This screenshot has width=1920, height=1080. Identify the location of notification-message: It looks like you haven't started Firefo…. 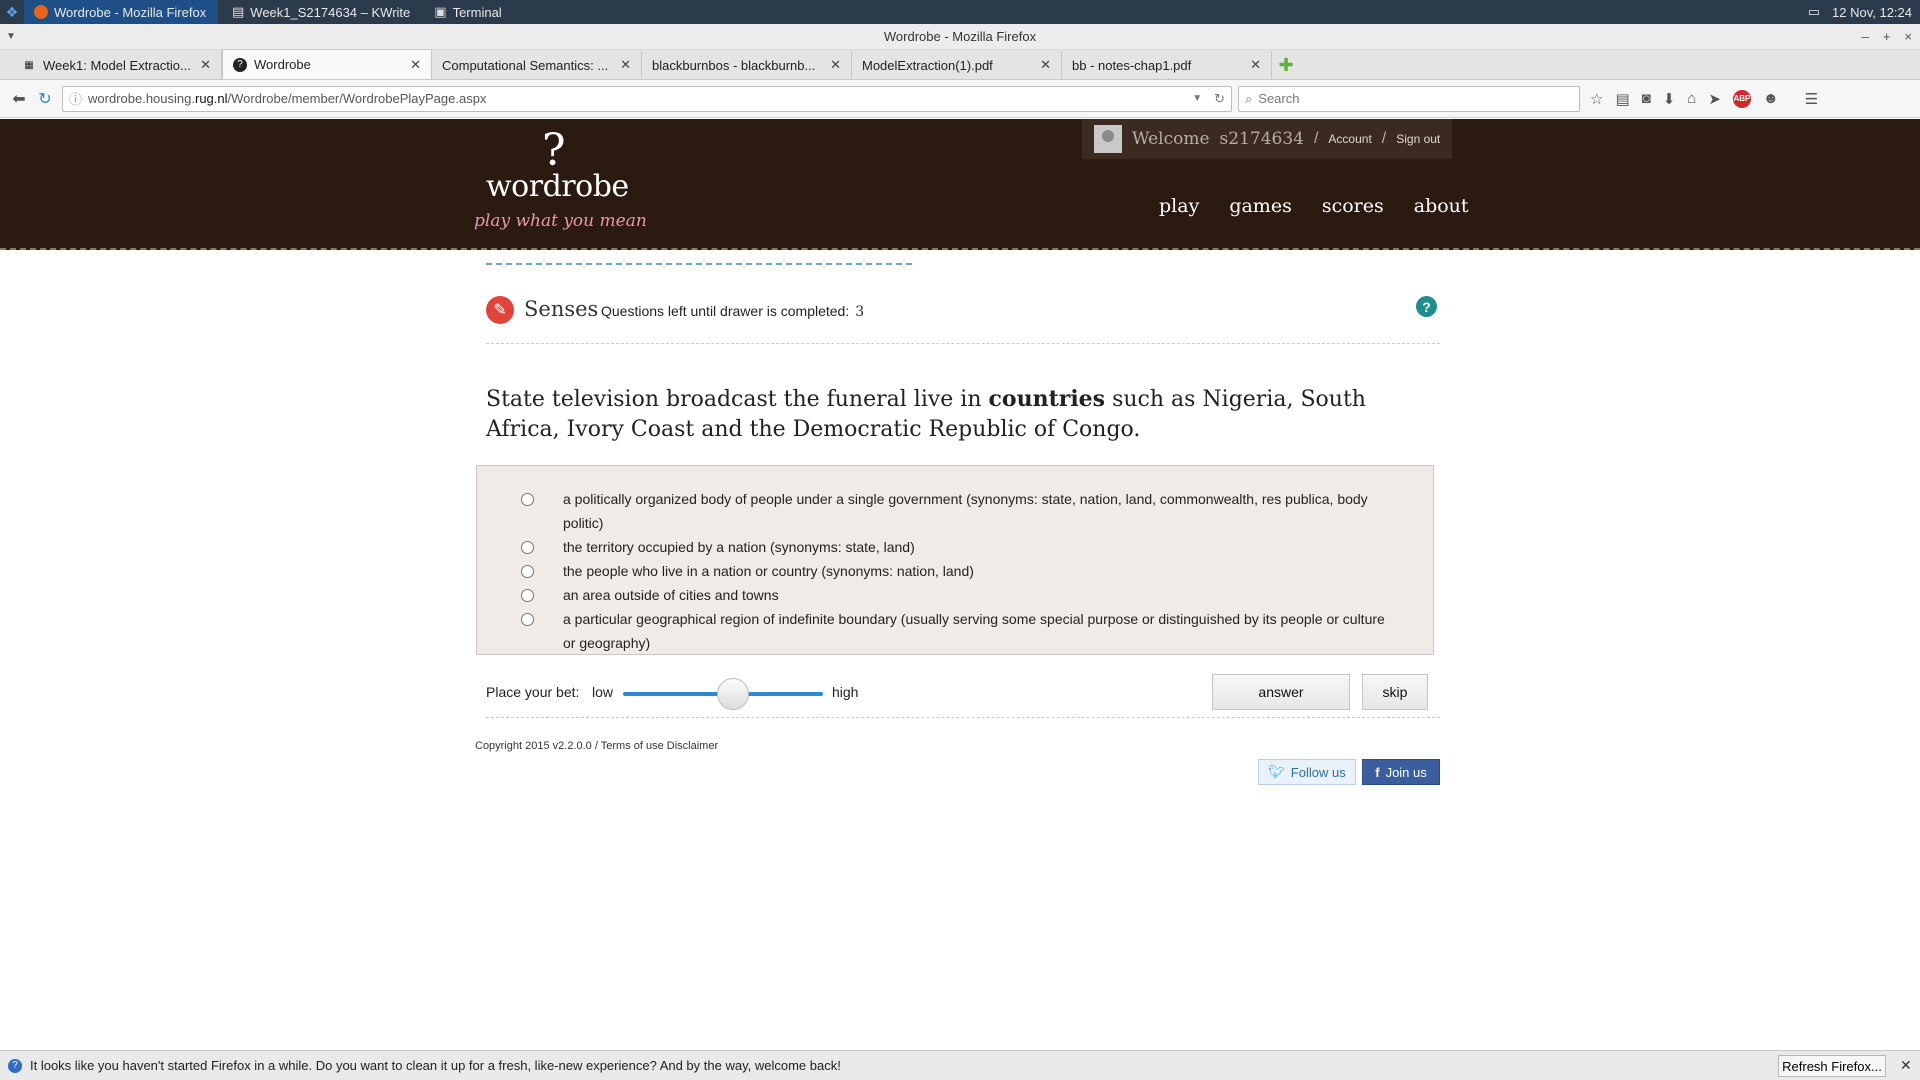
(435, 1065).